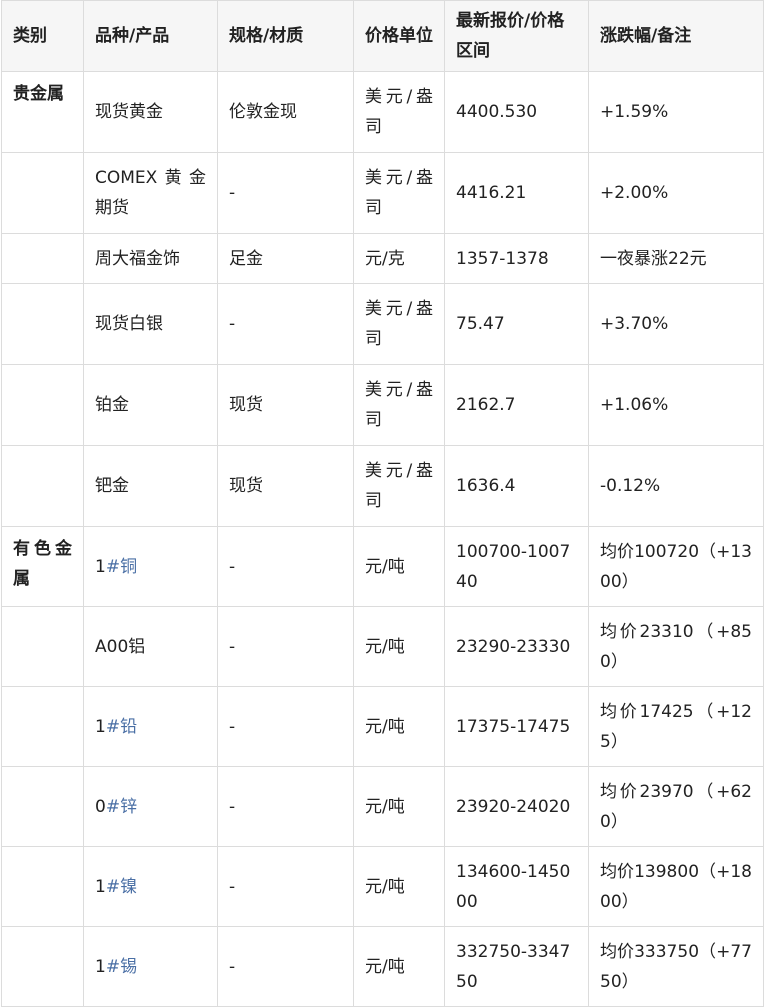 The width and height of the screenshot is (764, 1007). What do you see at coordinates (676, 886) in the screenshot?
I see `change-cell: 均价139800（+1800）` at bounding box center [676, 886].